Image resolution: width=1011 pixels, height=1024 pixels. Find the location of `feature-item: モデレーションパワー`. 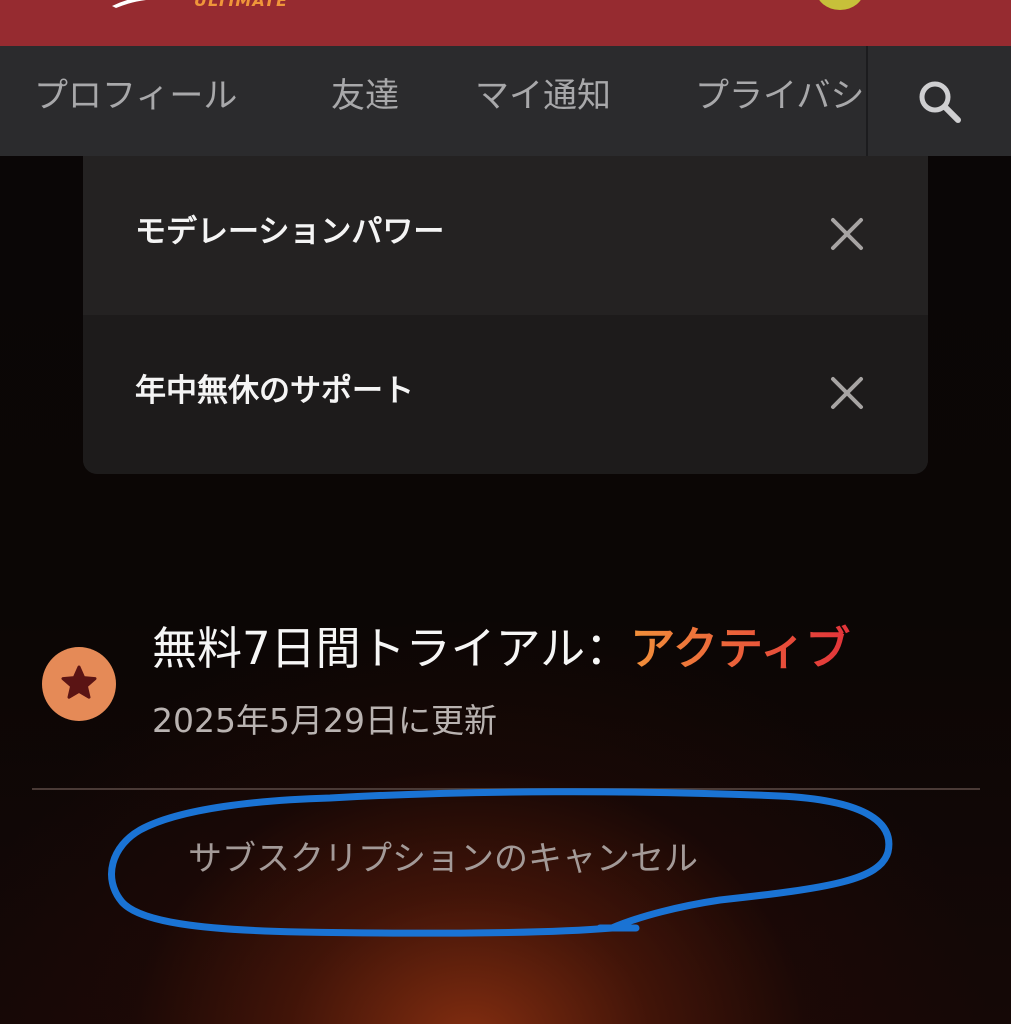

feature-item: モデレーションパワー is located at coordinates (505, 235).